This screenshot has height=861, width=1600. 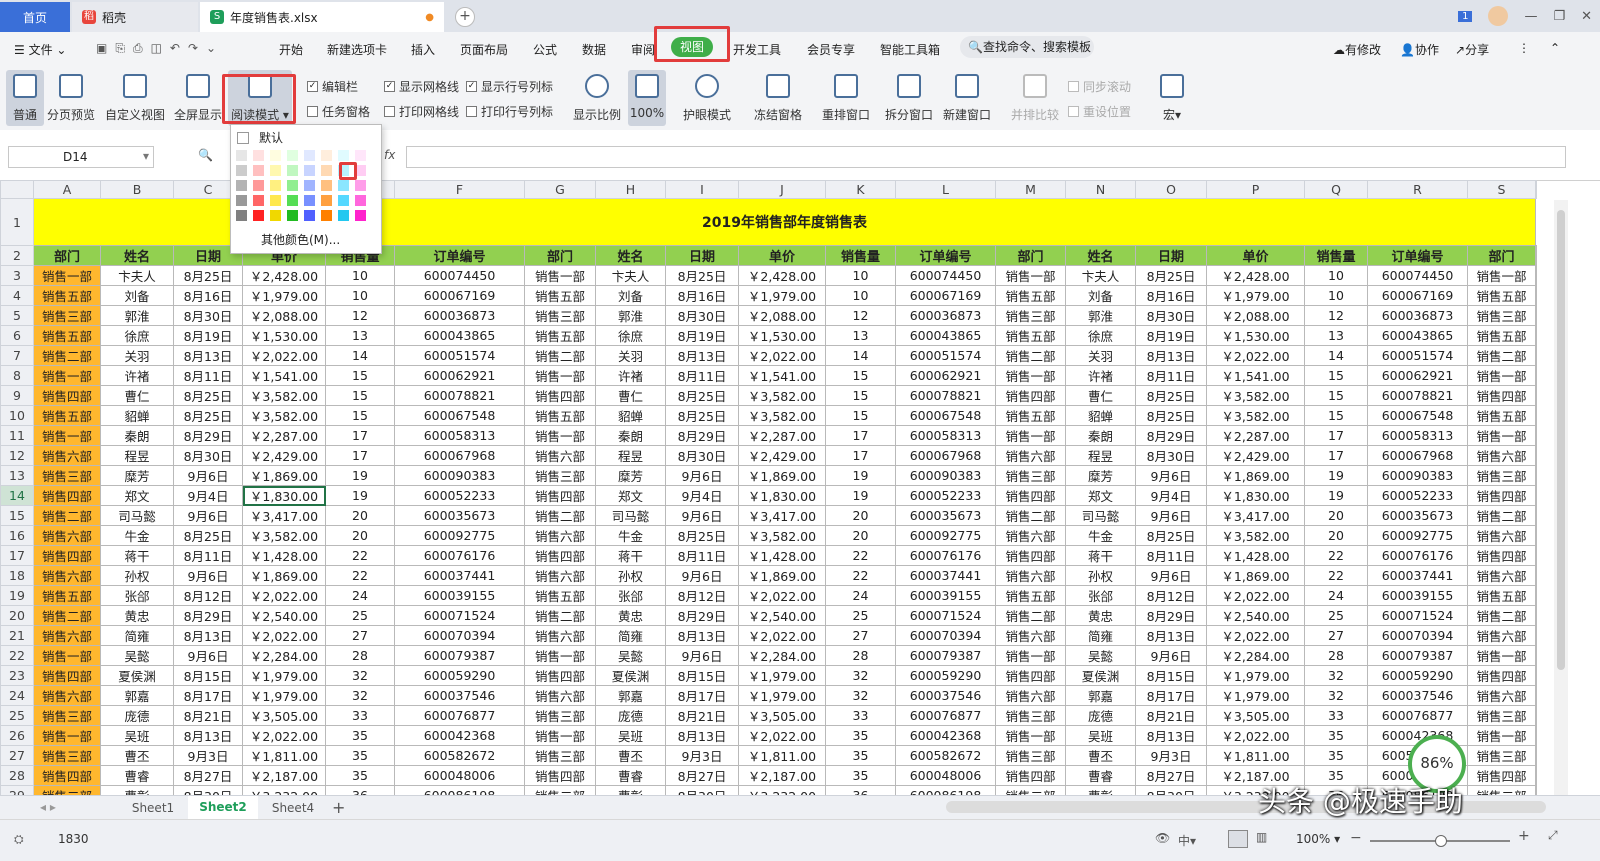 What do you see at coordinates (1171, 455) in the screenshot?
I see `cell: 8月30日` at bounding box center [1171, 455].